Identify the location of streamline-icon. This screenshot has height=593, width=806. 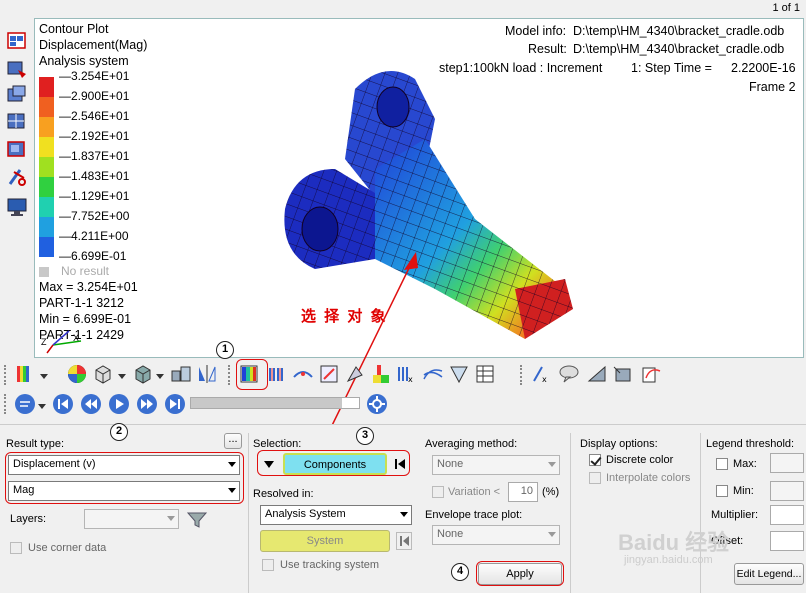
(433, 374).